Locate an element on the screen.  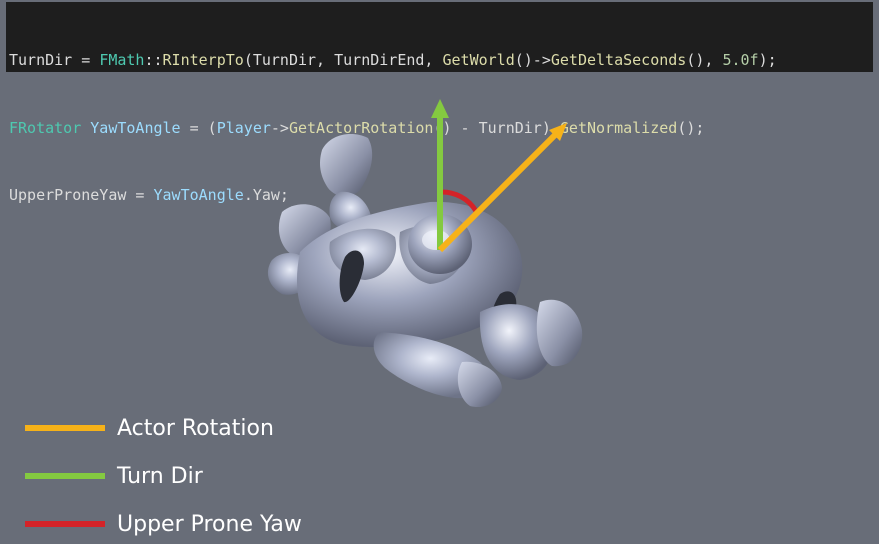
legend-upper-prone-yaw: Upper Prone Yaw is located at coordinates (163, 522).